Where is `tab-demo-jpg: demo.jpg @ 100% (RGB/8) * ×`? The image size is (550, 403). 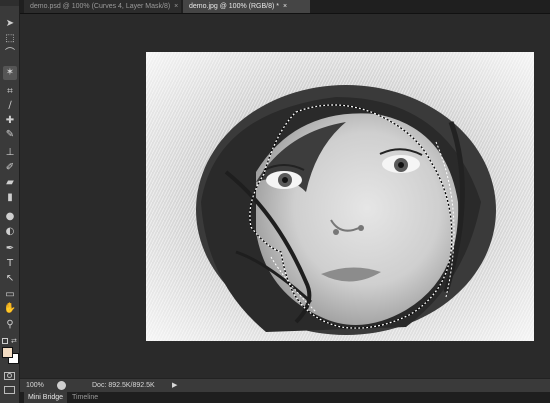
tab-demo-jpg: demo.jpg @ 100% (RGB/8) * × is located at coordinates (246, 6).